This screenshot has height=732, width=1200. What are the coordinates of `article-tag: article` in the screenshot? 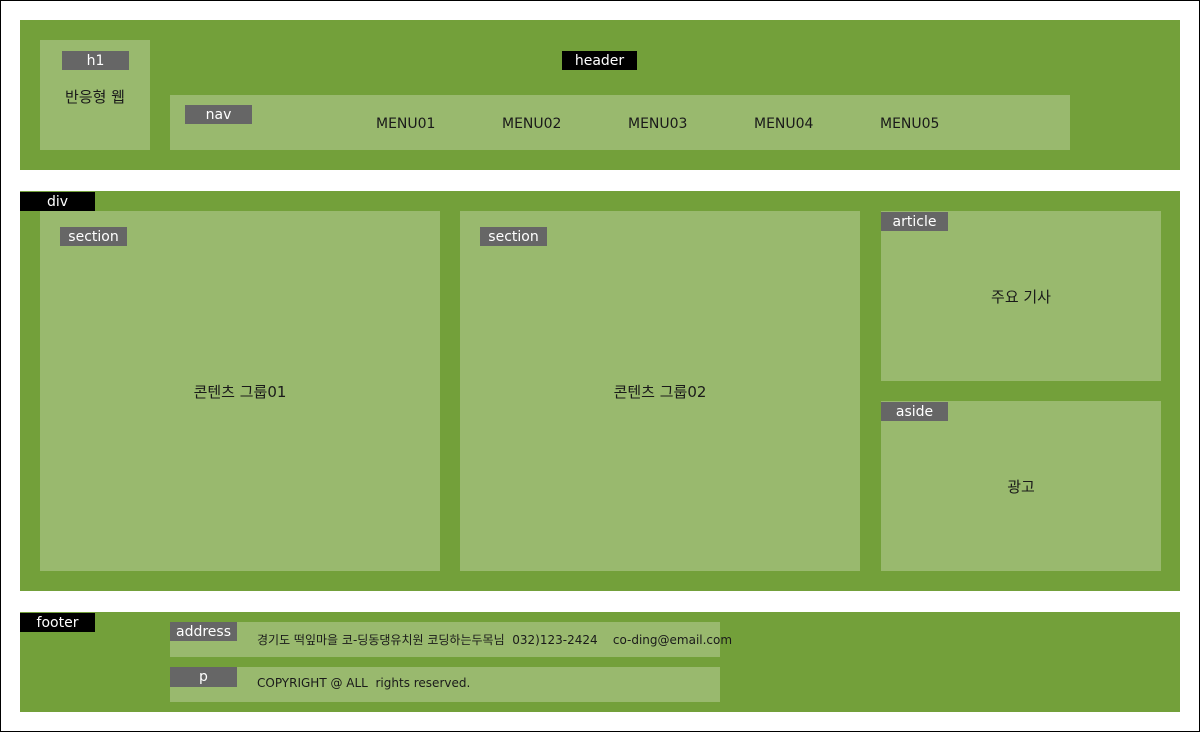 It's located at (914, 221).